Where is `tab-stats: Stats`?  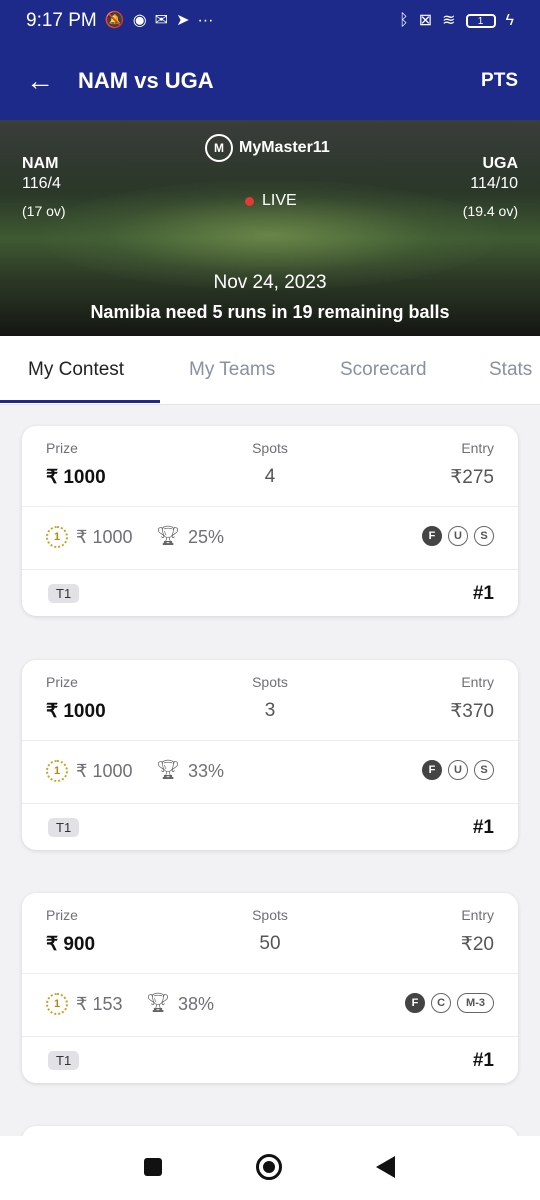 tab-stats: Stats is located at coordinates (510, 370).